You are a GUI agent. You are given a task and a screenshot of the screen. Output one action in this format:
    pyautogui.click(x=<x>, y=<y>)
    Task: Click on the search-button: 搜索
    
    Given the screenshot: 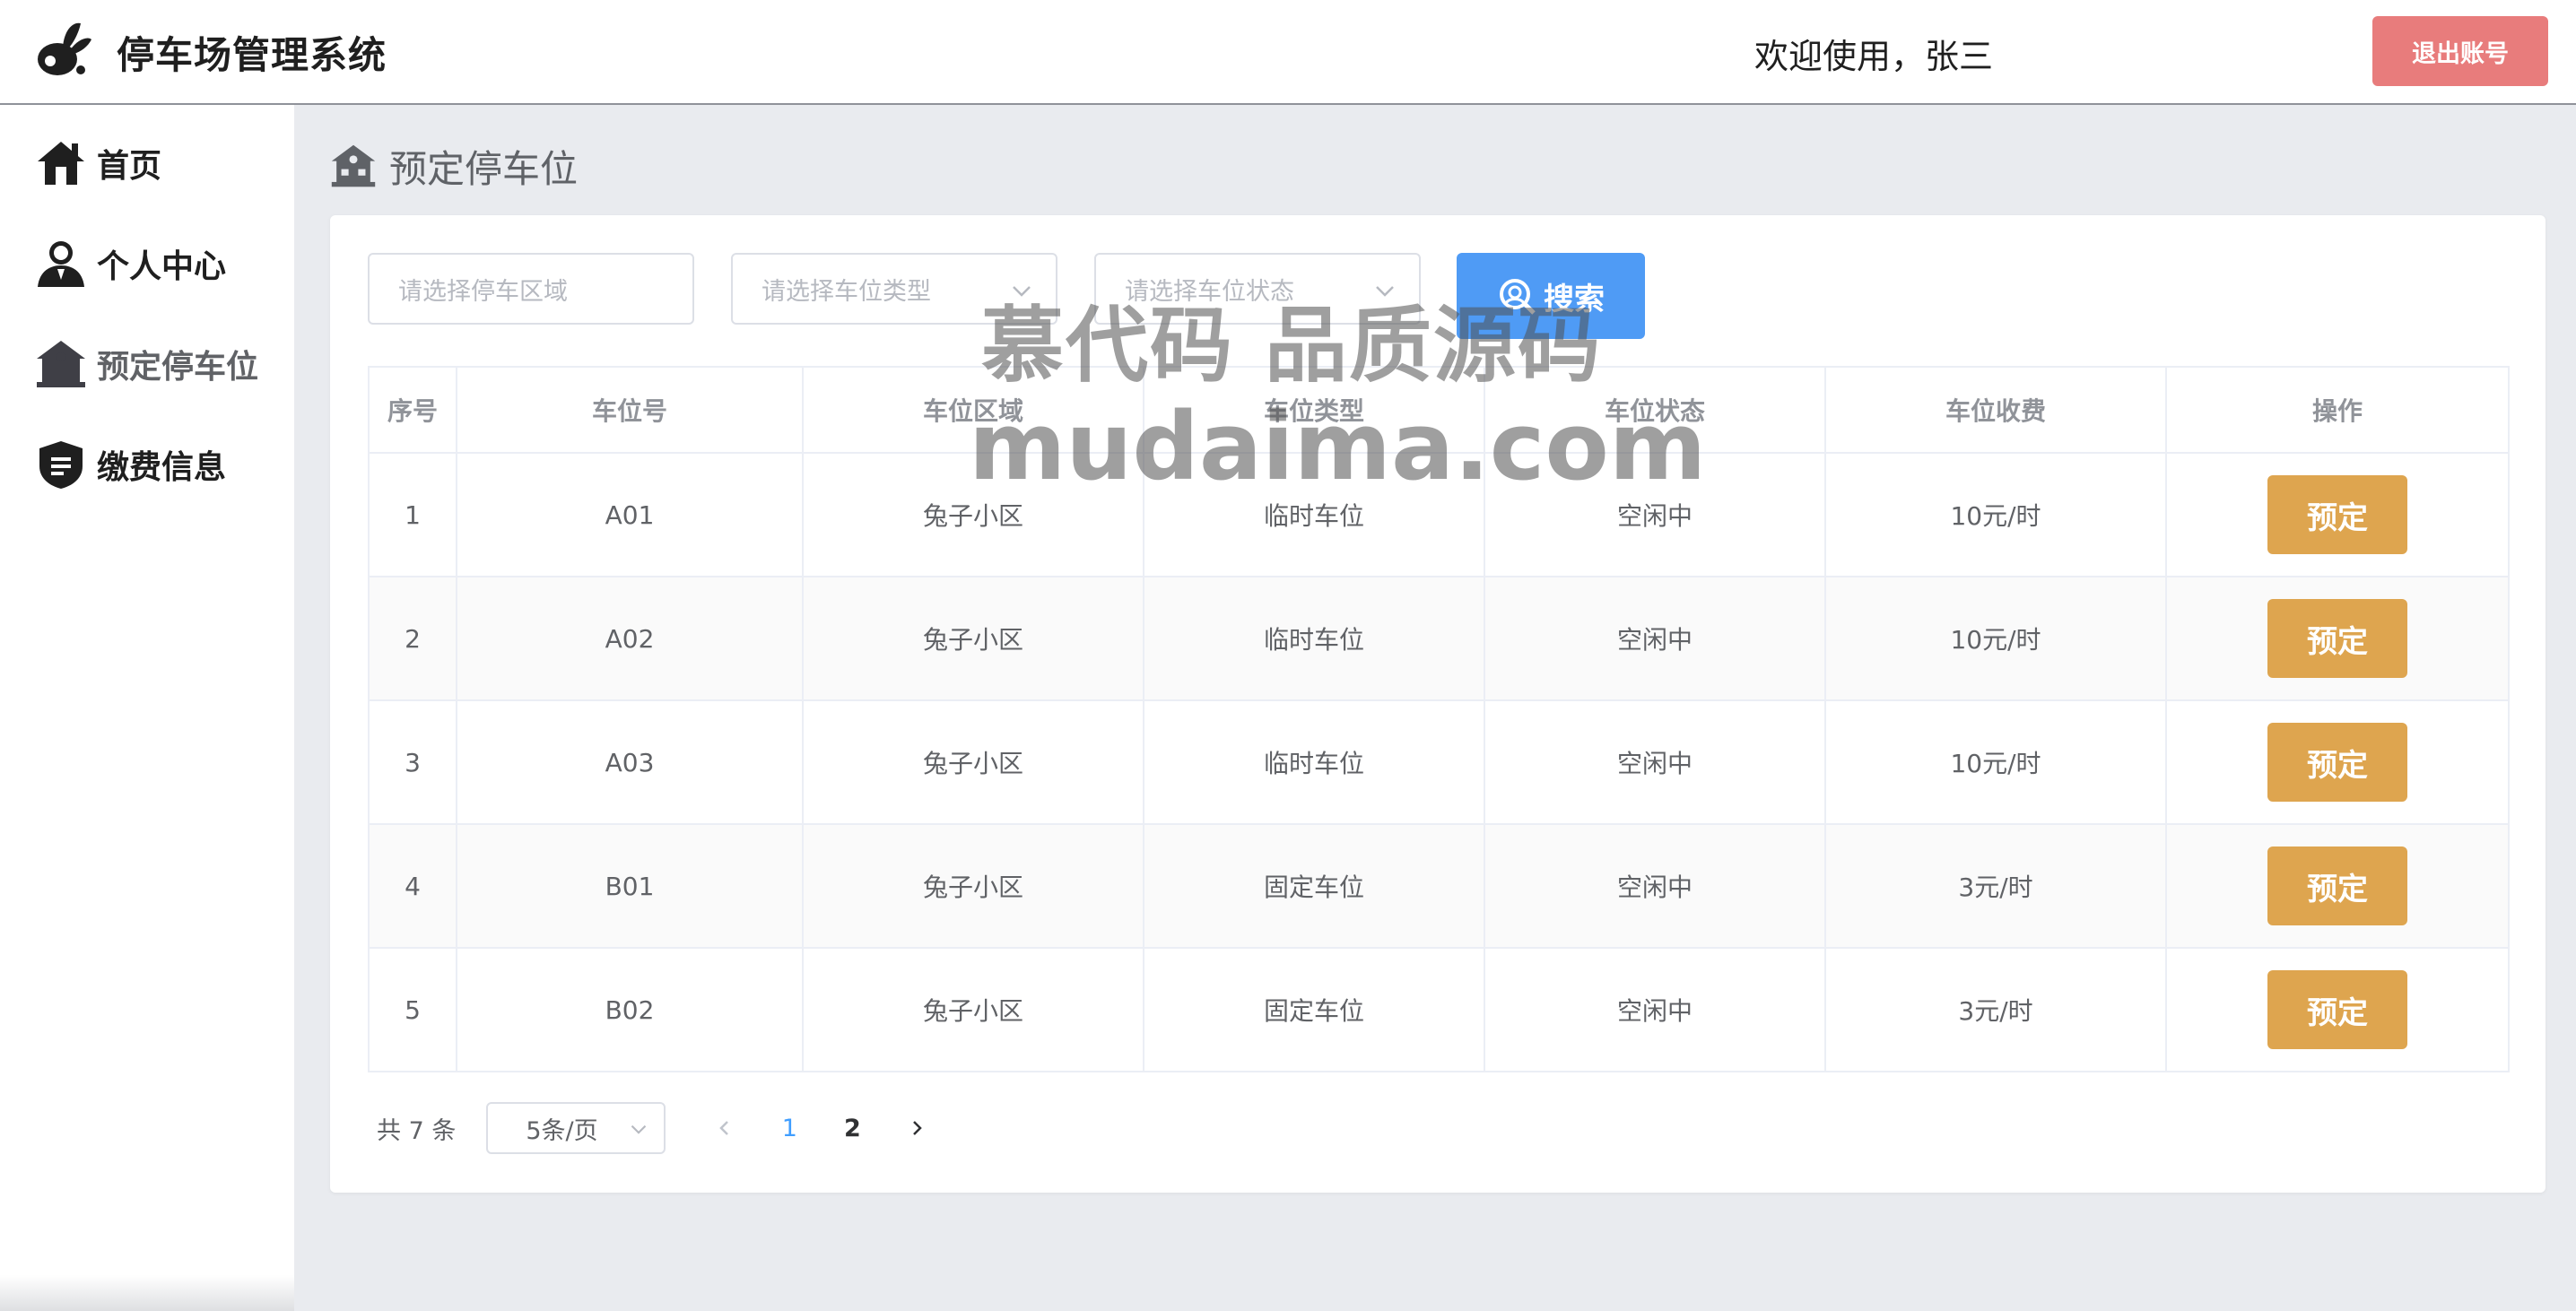 What is the action you would take?
    pyautogui.click(x=1551, y=296)
    